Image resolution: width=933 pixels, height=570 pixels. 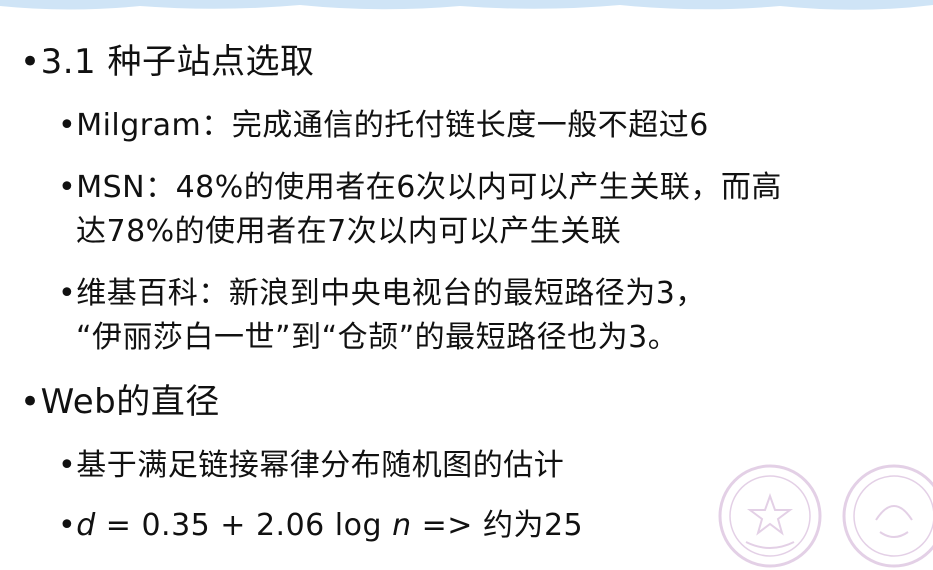 I want to click on list-item-msn-continuation: 达78%的使用者在7次以内可以产生关联, so click(x=348, y=228).